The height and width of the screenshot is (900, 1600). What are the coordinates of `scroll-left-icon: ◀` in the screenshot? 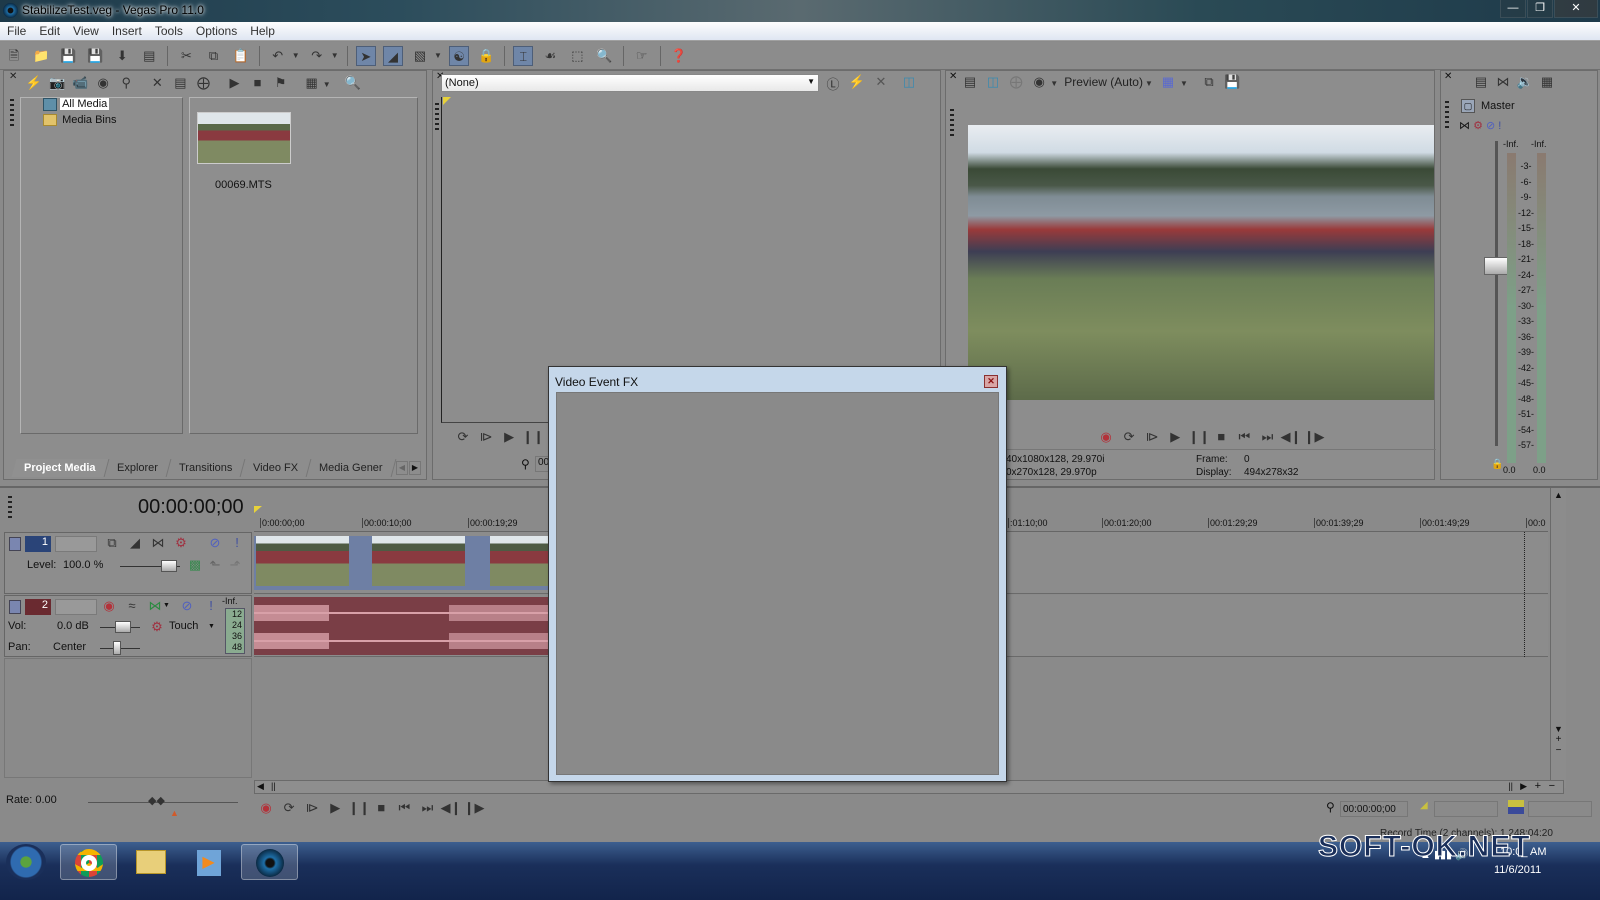 It's located at (260, 786).